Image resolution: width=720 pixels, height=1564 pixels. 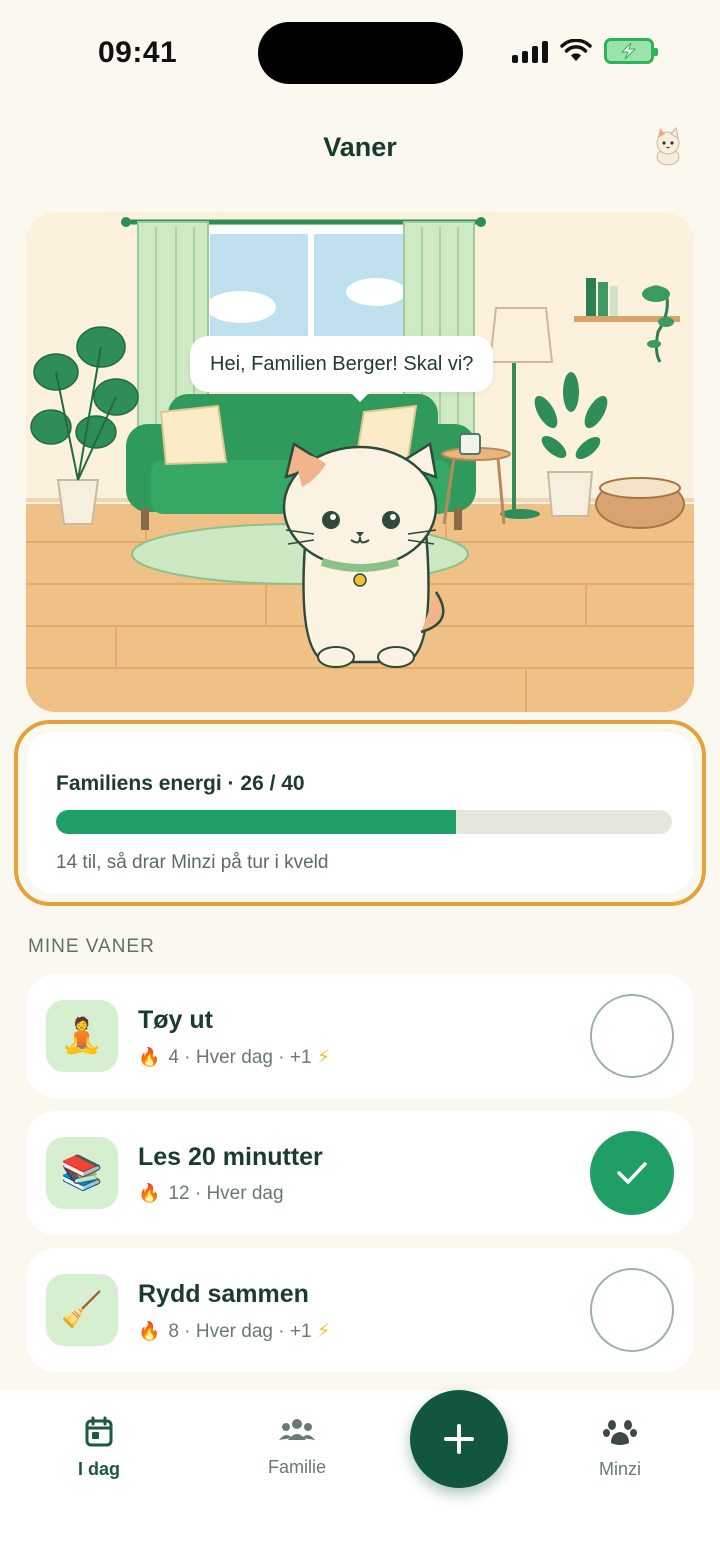 I want to click on tab-label-today: I dag, so click(x=98, y=1469).